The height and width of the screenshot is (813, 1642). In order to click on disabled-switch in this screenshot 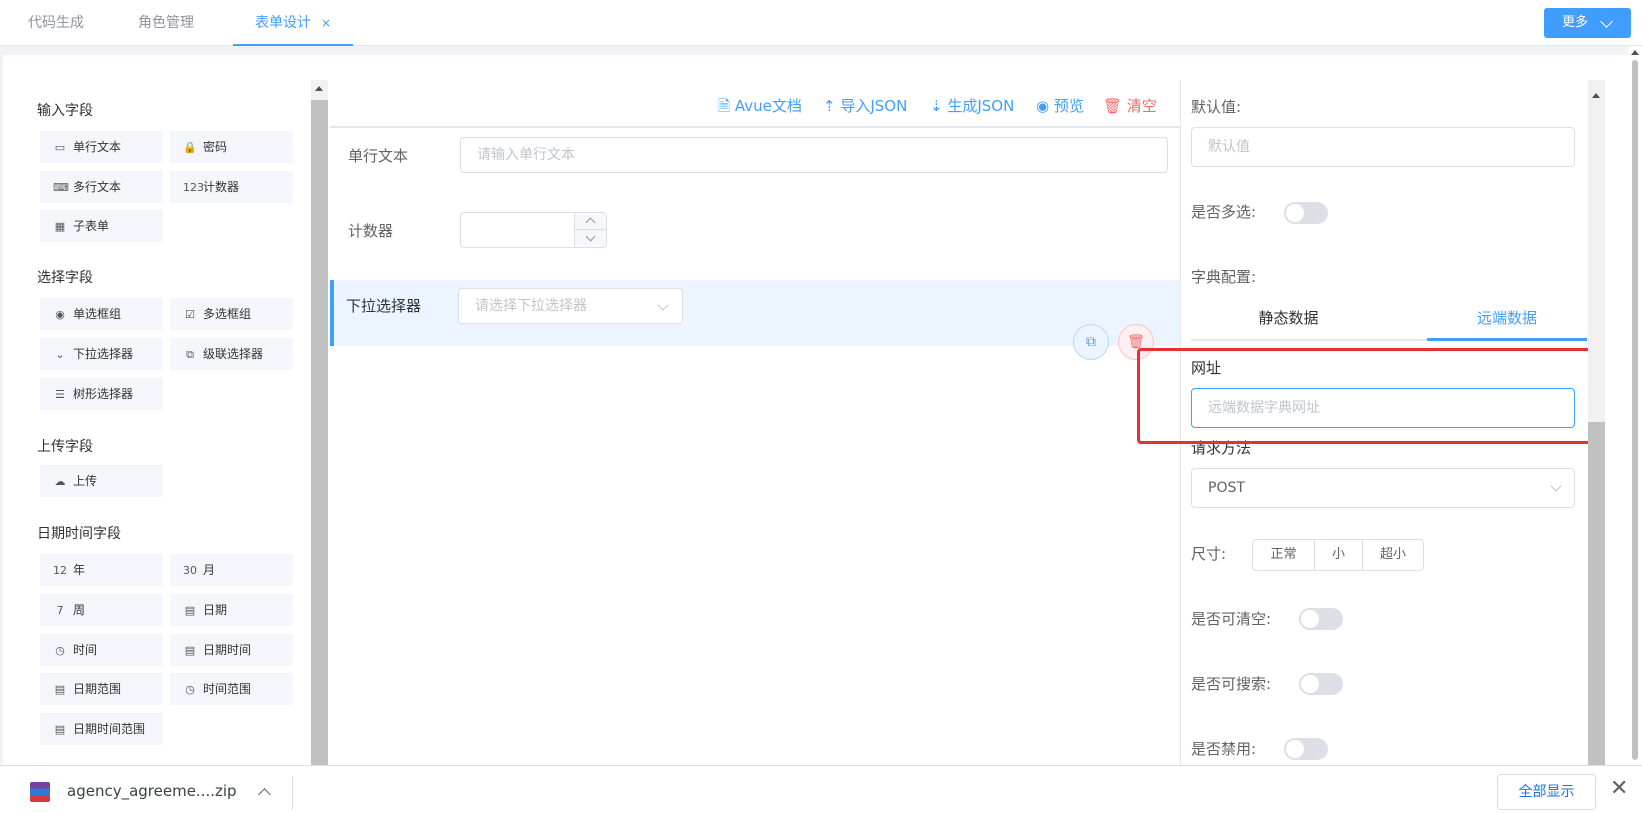, I will do `click(1306, 749)`.